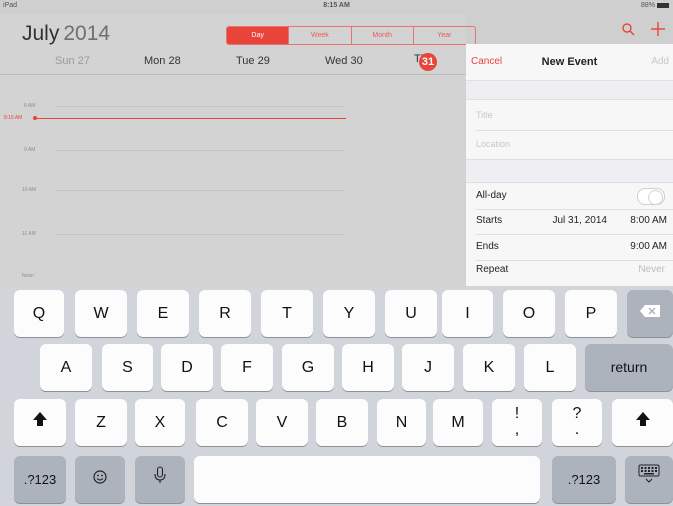  I want to click on top-toolbar, so click(637, 31).